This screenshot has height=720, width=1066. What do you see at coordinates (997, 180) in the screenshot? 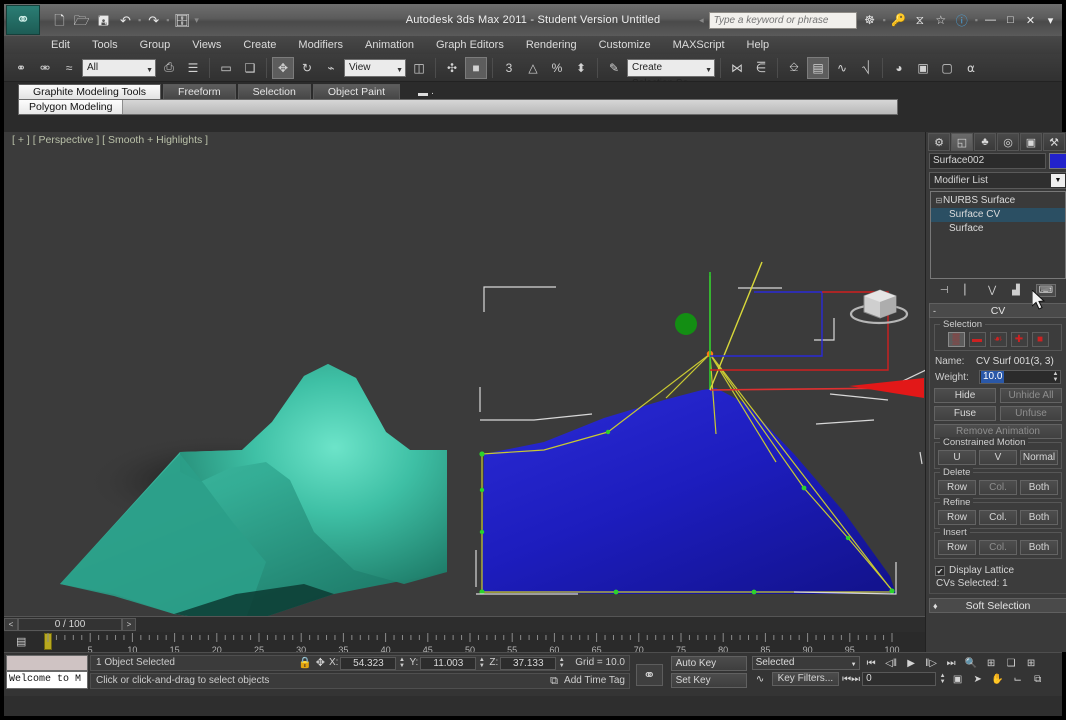
I see `modifier-list-dropdown: Modifier List ▼` at bounding box center [997, 180].